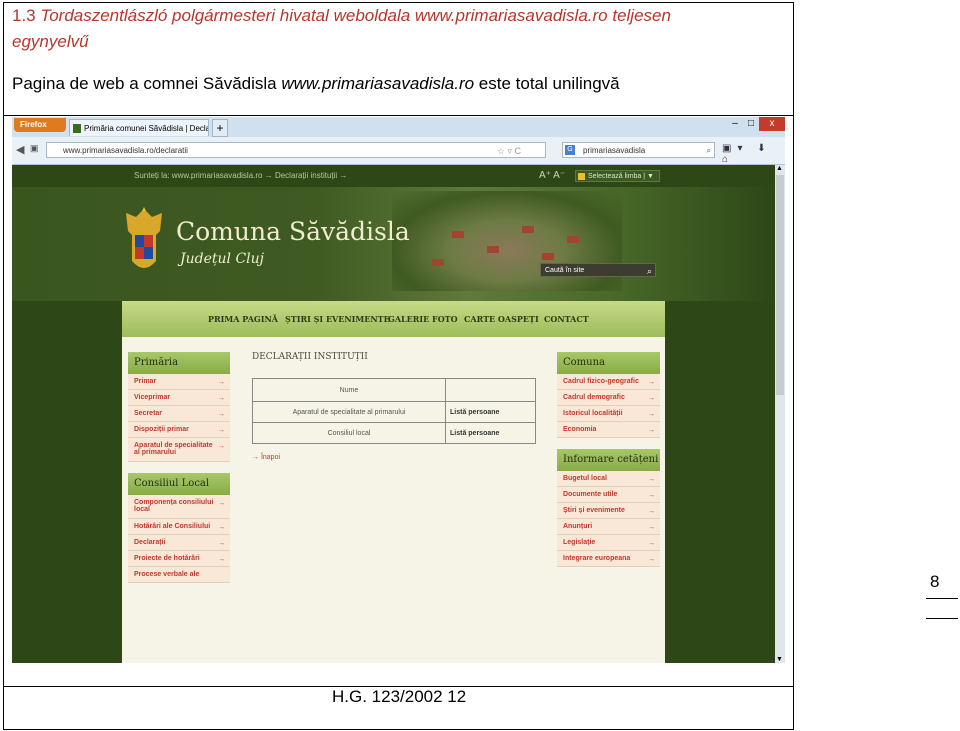 This screenshot has height=731, width=960. What do you see at coordinates (608, 559) in the screenshot?
I see `sidebar-link: Integrare europeana →` at bounding box center [608, 559].